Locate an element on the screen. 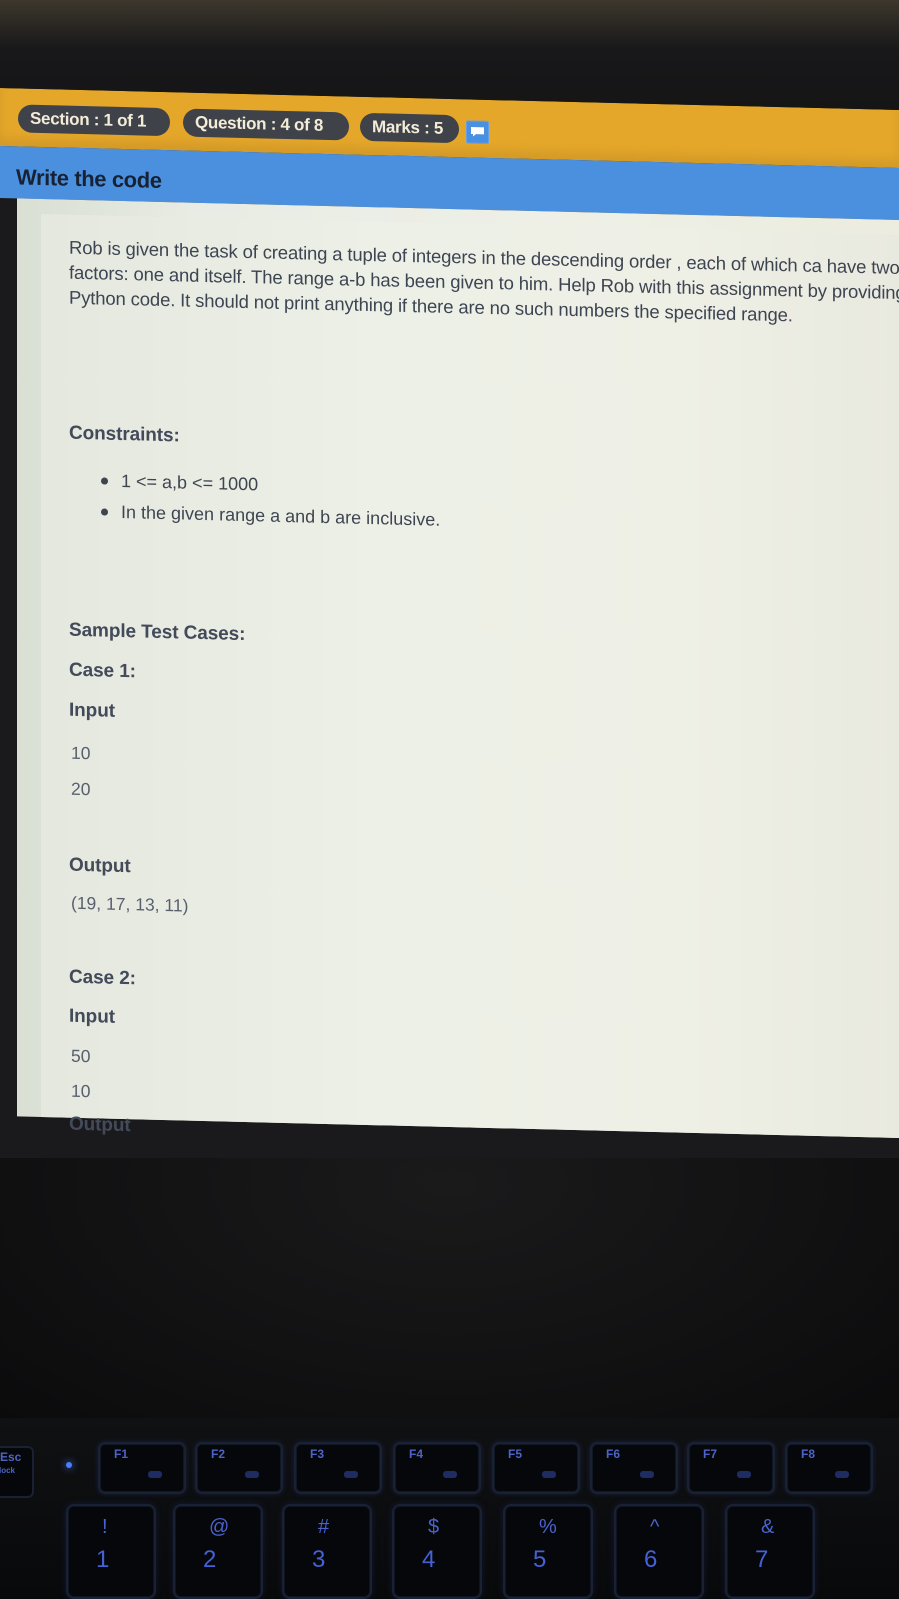  f6-key: F6 is located at coordinates (634, 1468).